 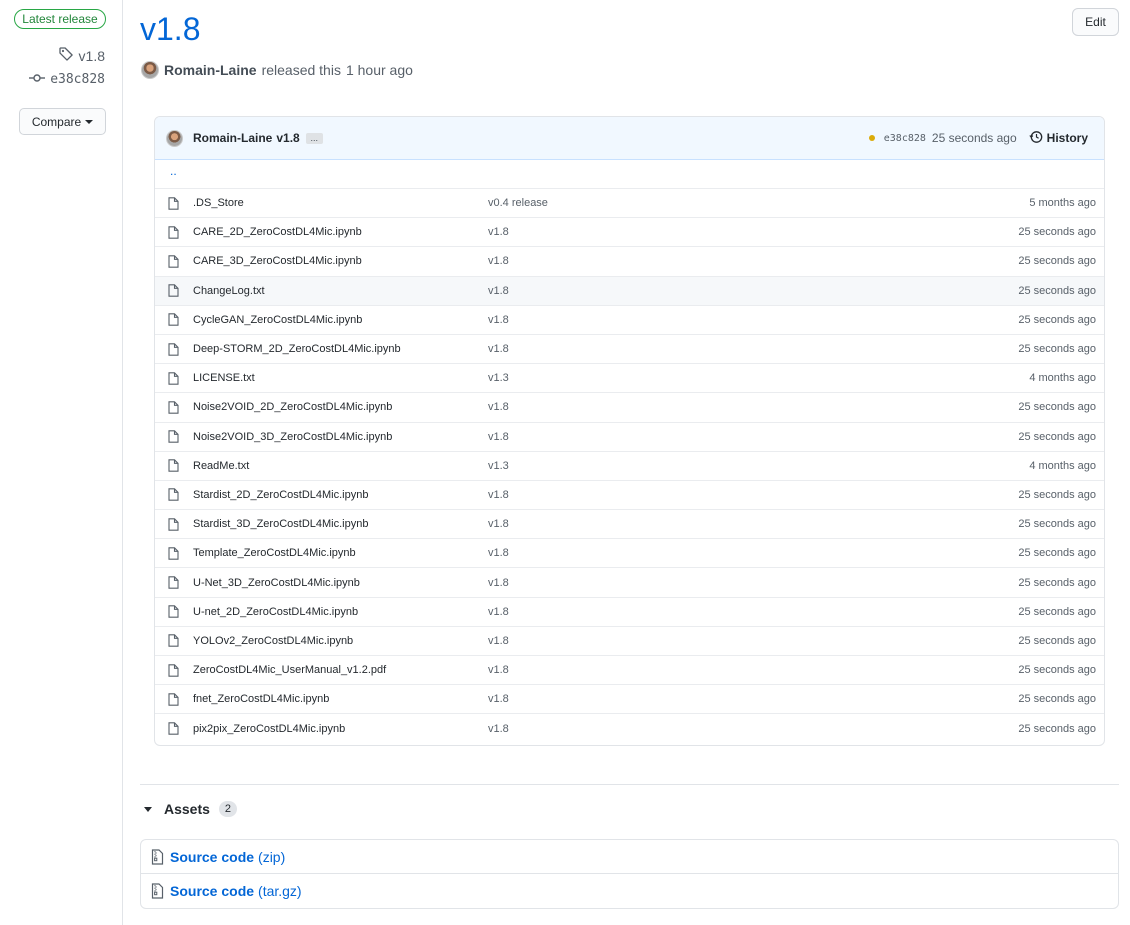 I want to click on edit-button: Edit, so click(x=1095, y=22).